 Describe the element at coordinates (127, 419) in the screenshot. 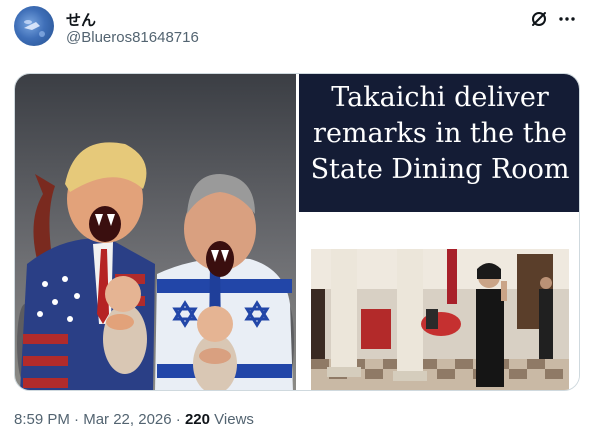

I see `post-date: Mar 22, 2026` at that location.